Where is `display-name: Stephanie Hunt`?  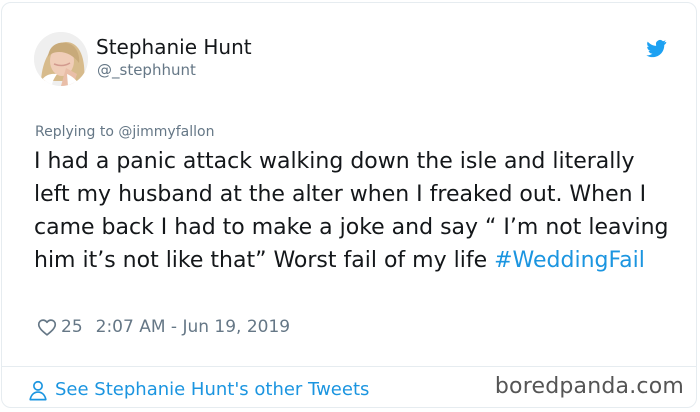
display-name: Stephanie Hunt is located at coordinates (174, 47).